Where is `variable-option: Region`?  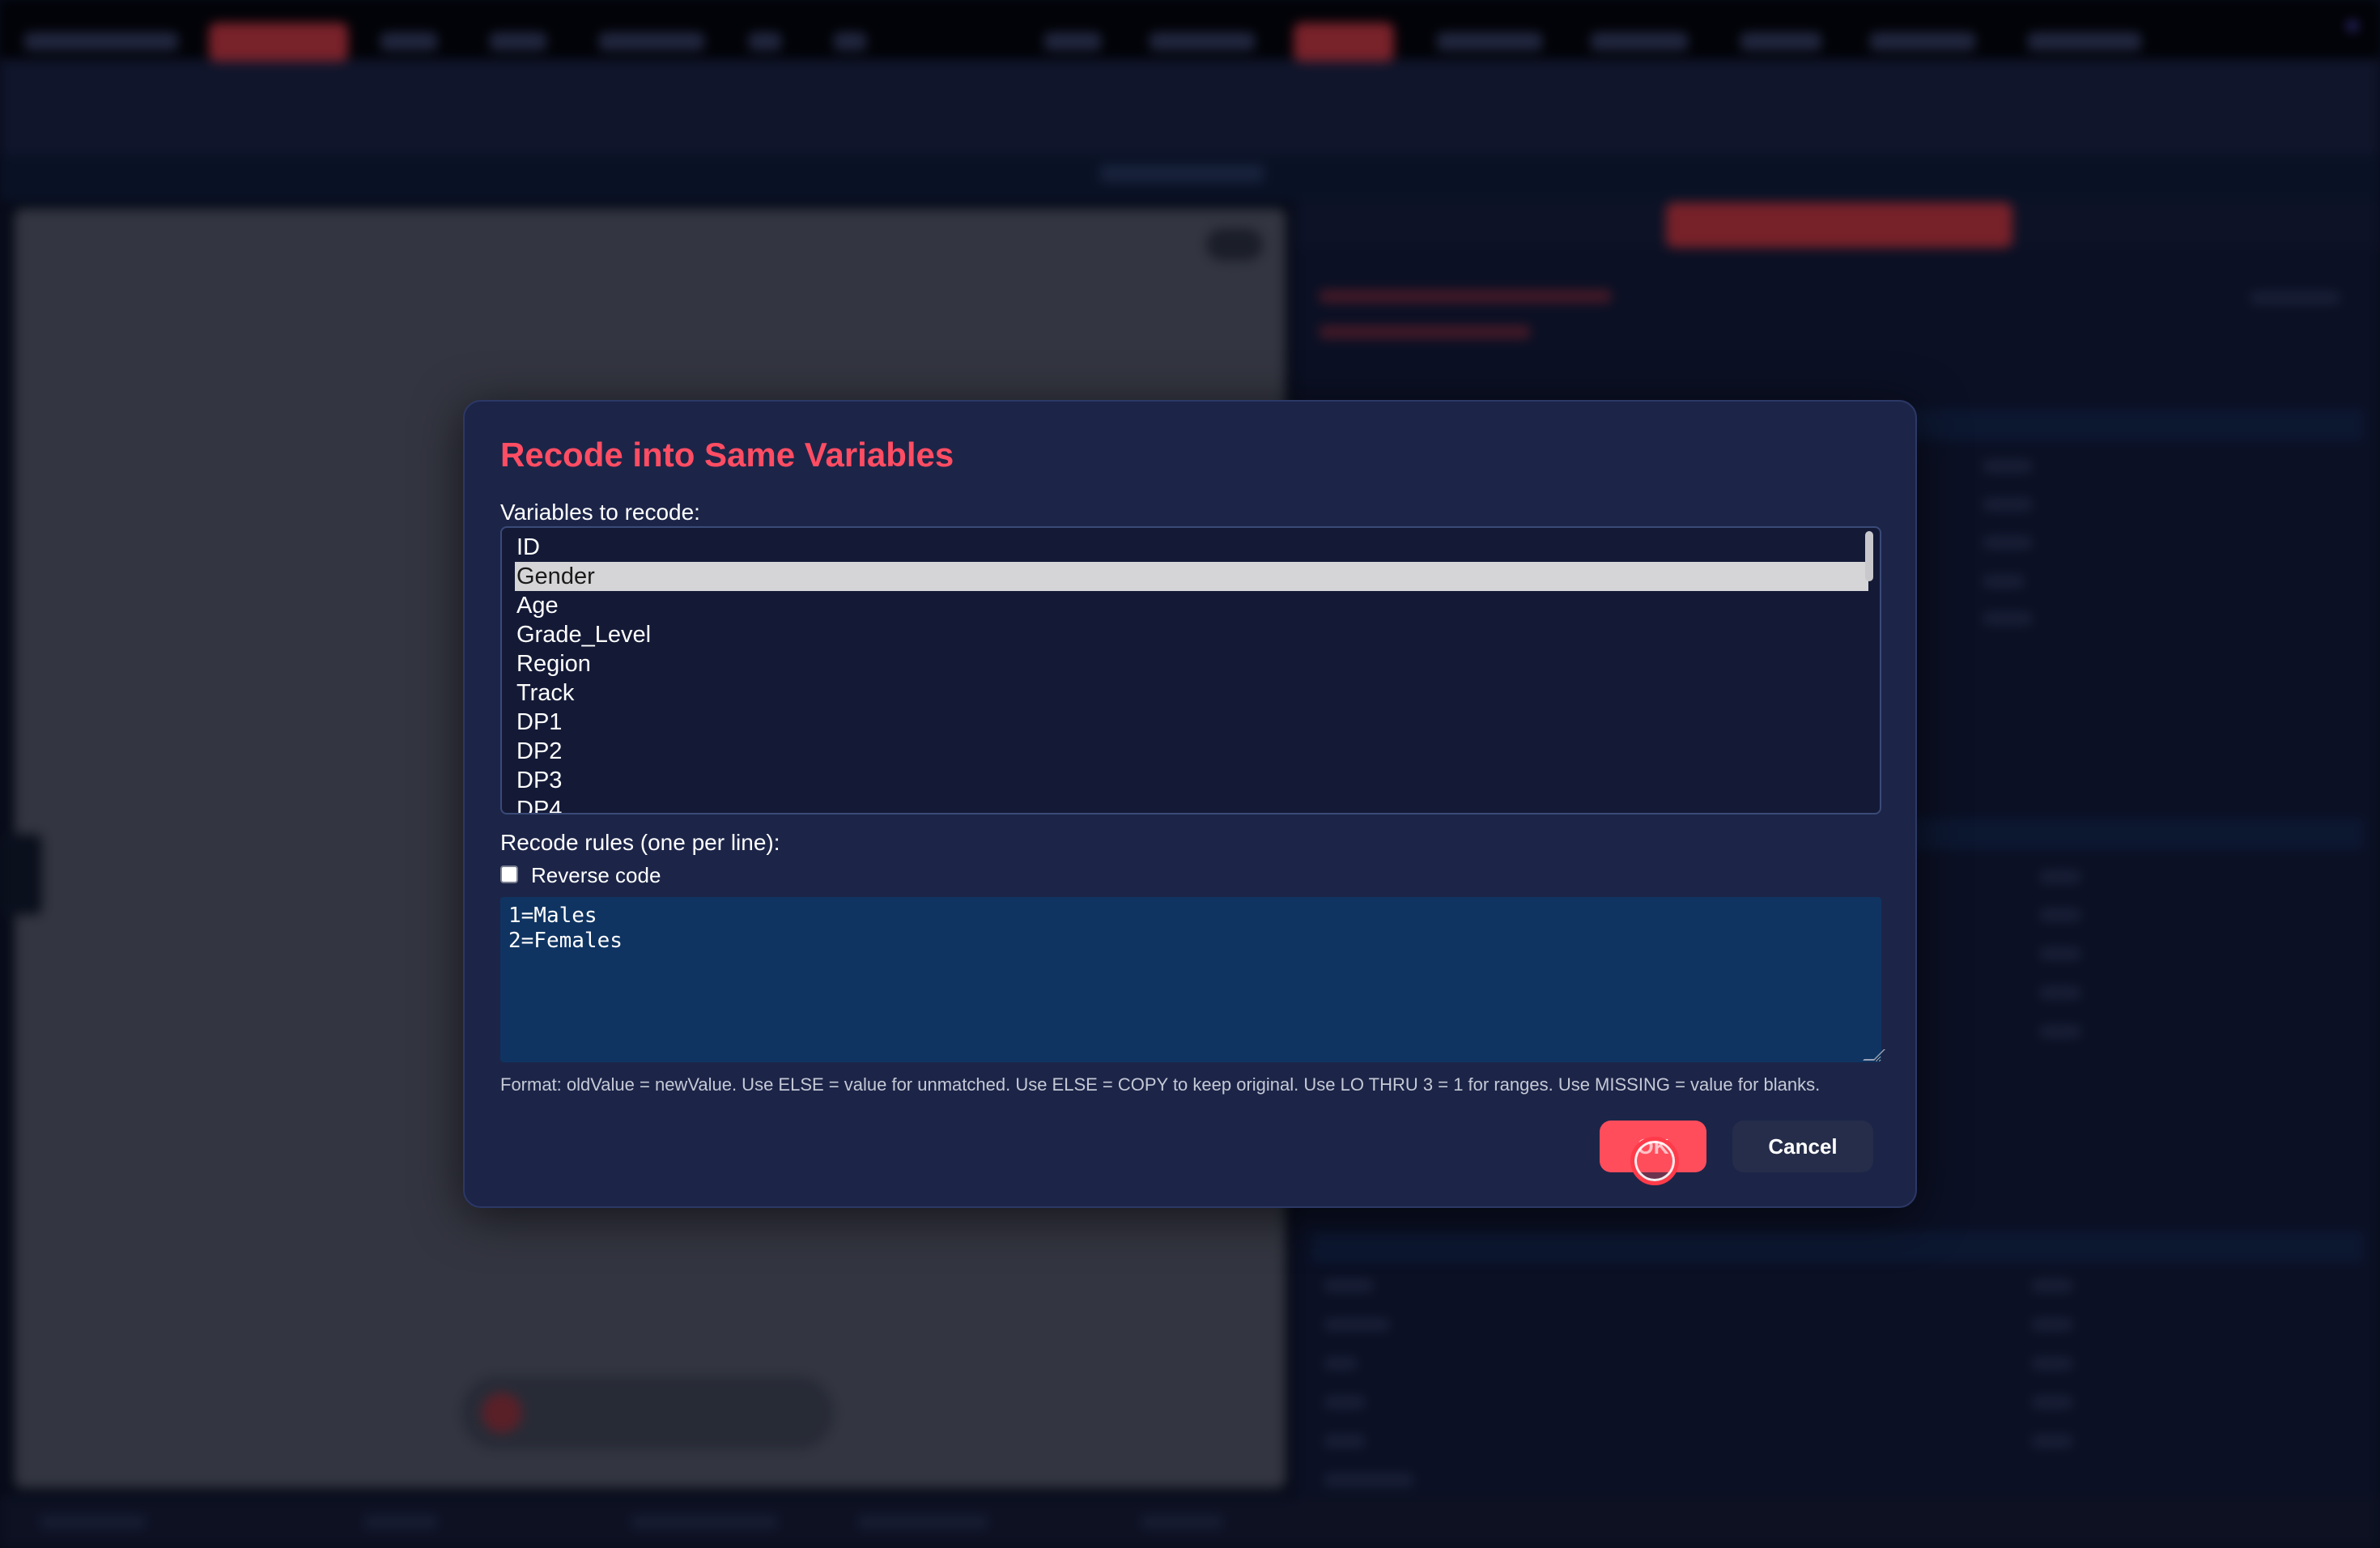
variable-option: Region is located at coordinates (1192, 663).